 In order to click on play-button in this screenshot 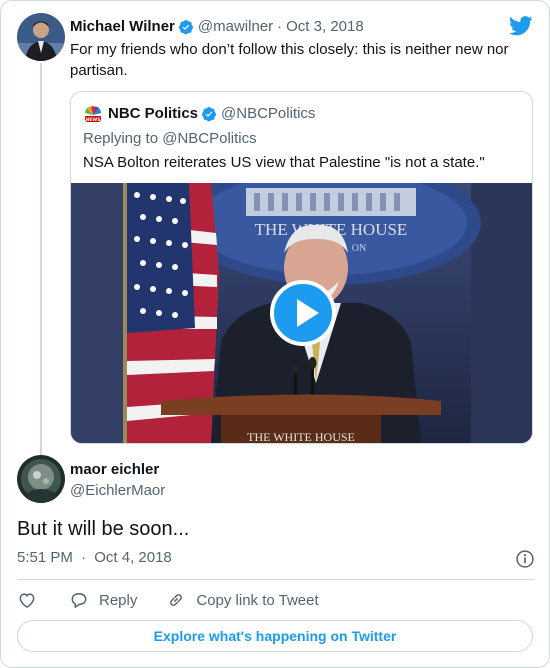, I will do `click(303, 313)`.